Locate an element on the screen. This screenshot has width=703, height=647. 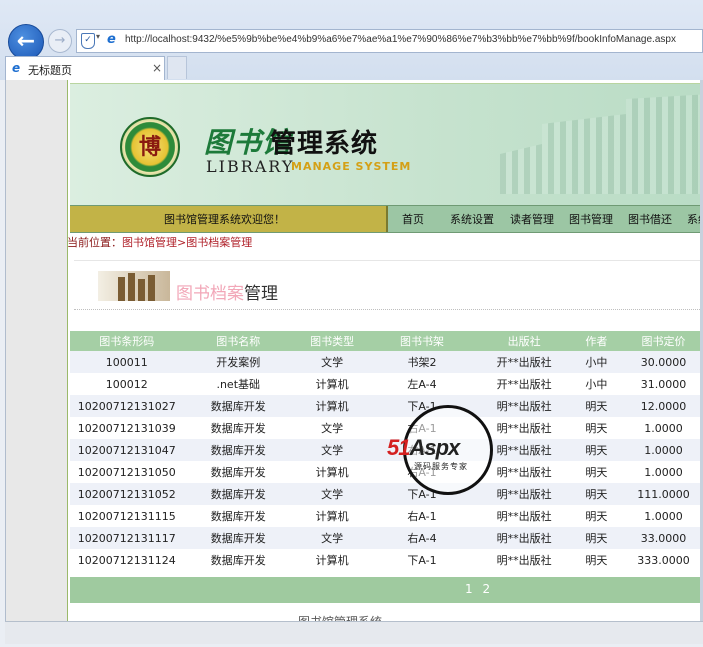
cell-barcode: 10200712131115 is located at coordinates (126, 516).